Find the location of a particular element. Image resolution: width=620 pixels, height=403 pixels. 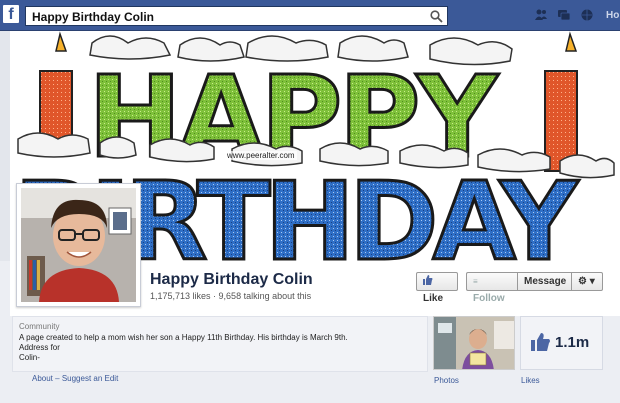

friend-requests-icon is located at coordinates (541, 15).